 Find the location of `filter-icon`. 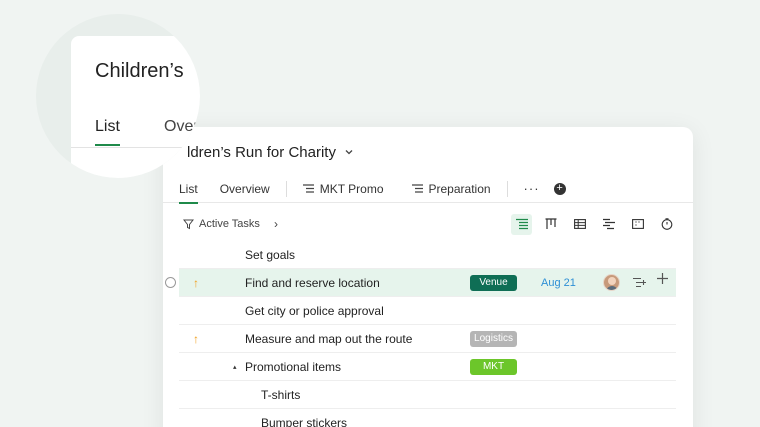

filter-icon is located at coordinates (188, 224).